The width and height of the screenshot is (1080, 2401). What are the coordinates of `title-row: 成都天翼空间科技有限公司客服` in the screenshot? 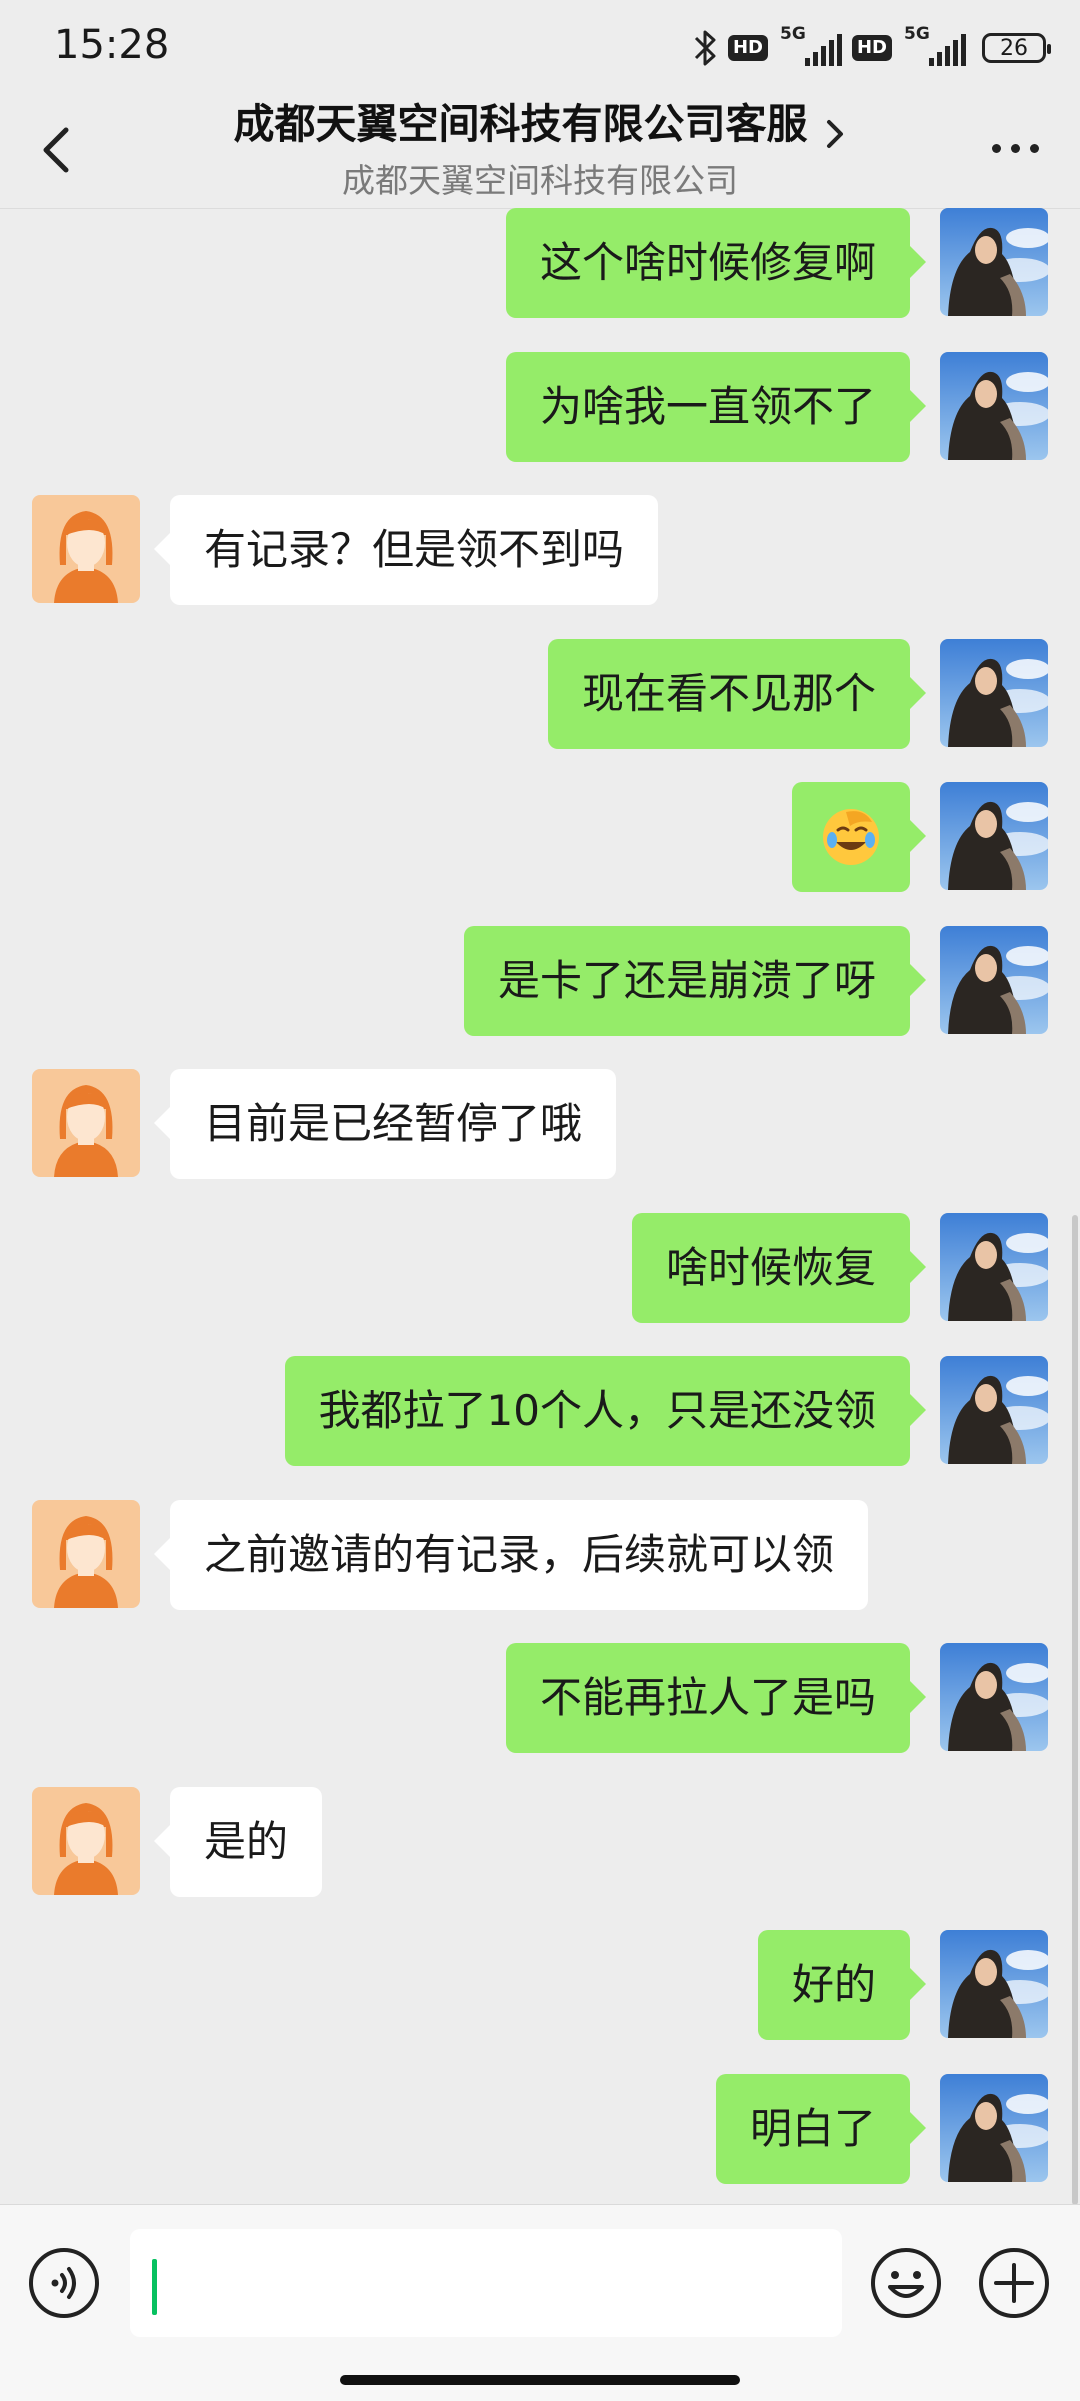 It's located at (540, 121).